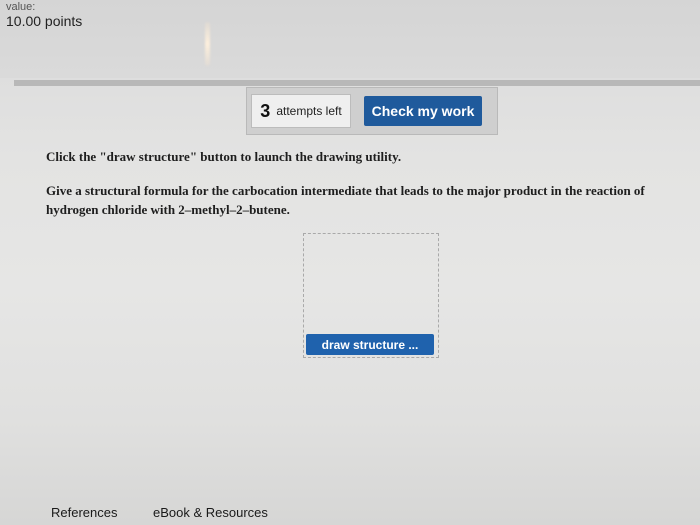 This screenshot has width=700, height=525. Describe the element at coordinates (423, 111) in the screenshot. I see `check-my-work-button: Check my work` at that location.